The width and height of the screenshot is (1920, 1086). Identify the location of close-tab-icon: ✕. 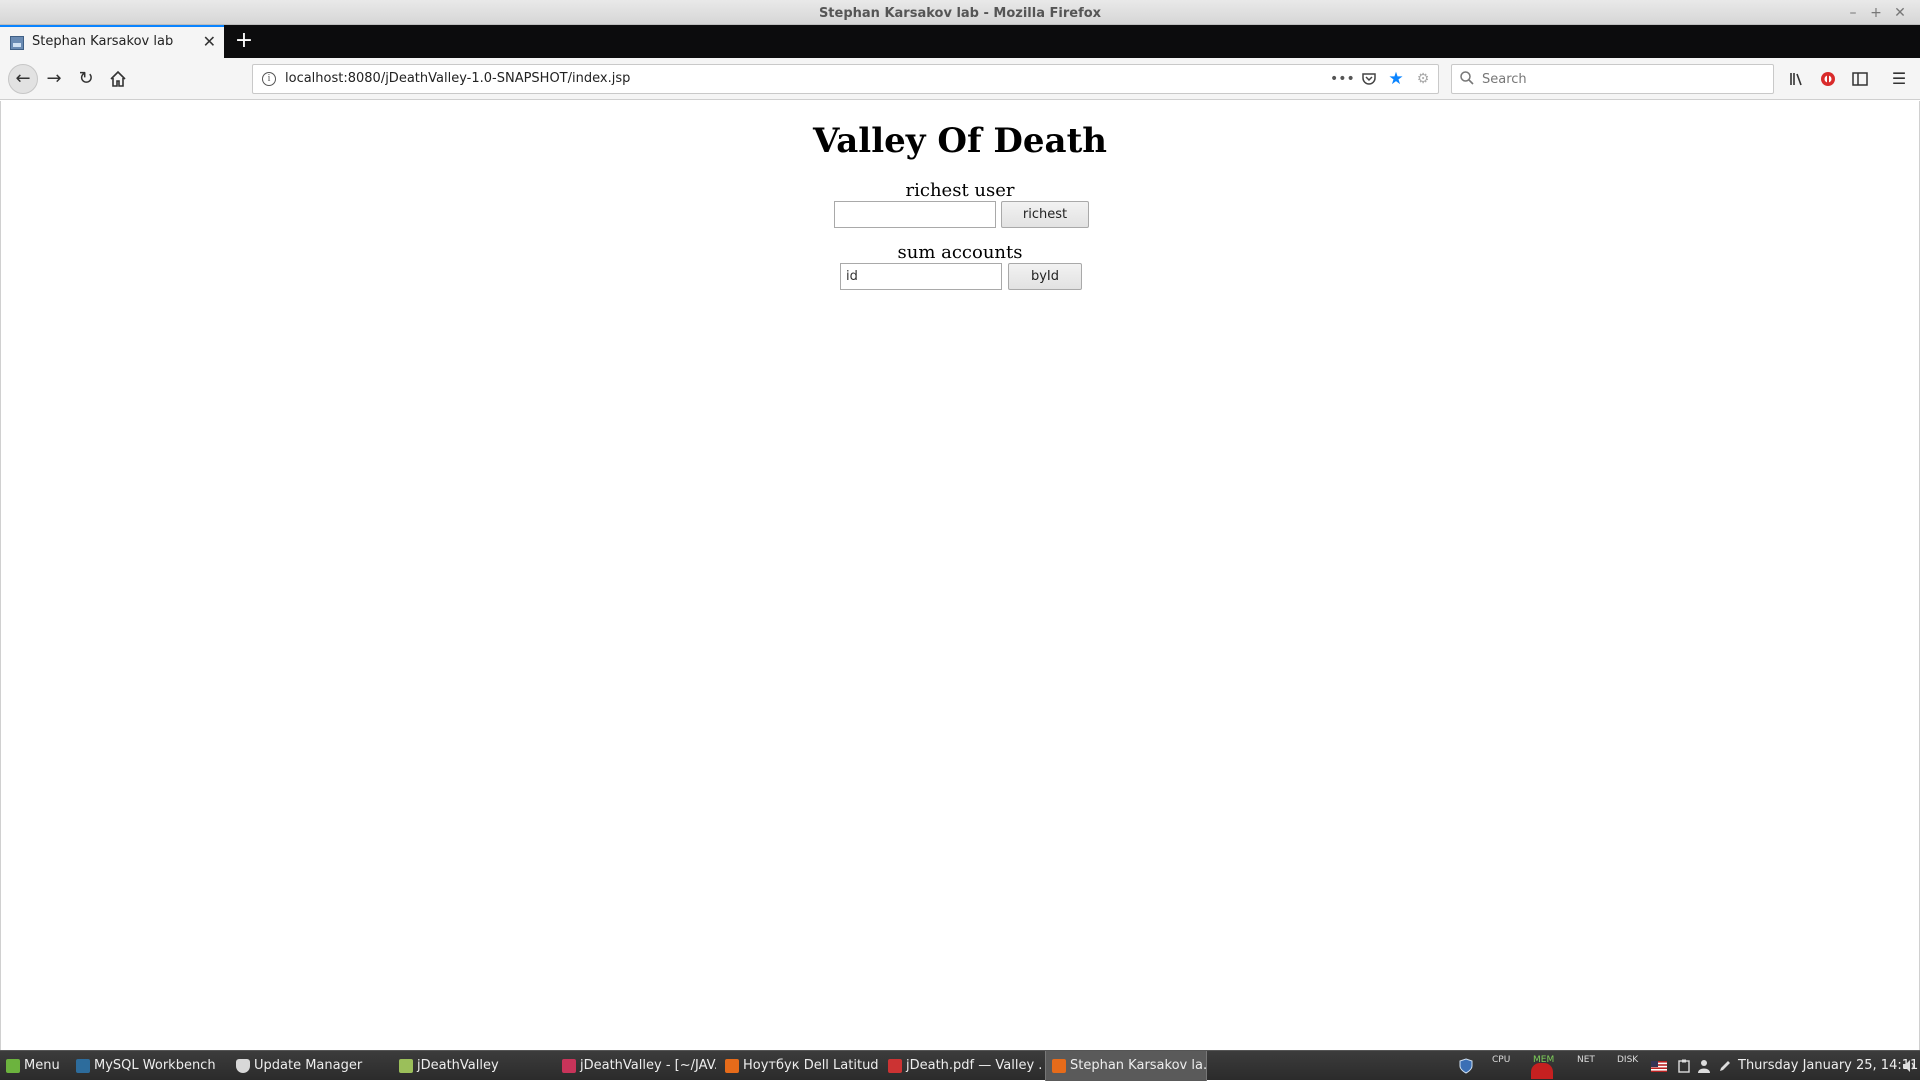
(209, 41).